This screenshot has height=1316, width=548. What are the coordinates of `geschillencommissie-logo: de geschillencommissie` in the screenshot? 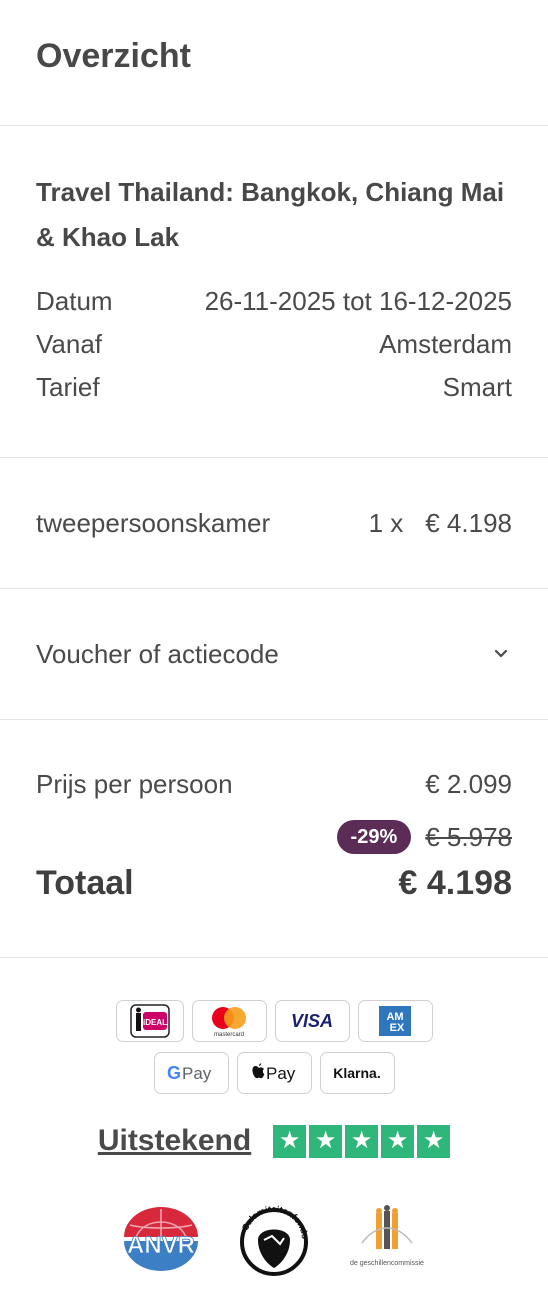 It's located at (387, 1236).